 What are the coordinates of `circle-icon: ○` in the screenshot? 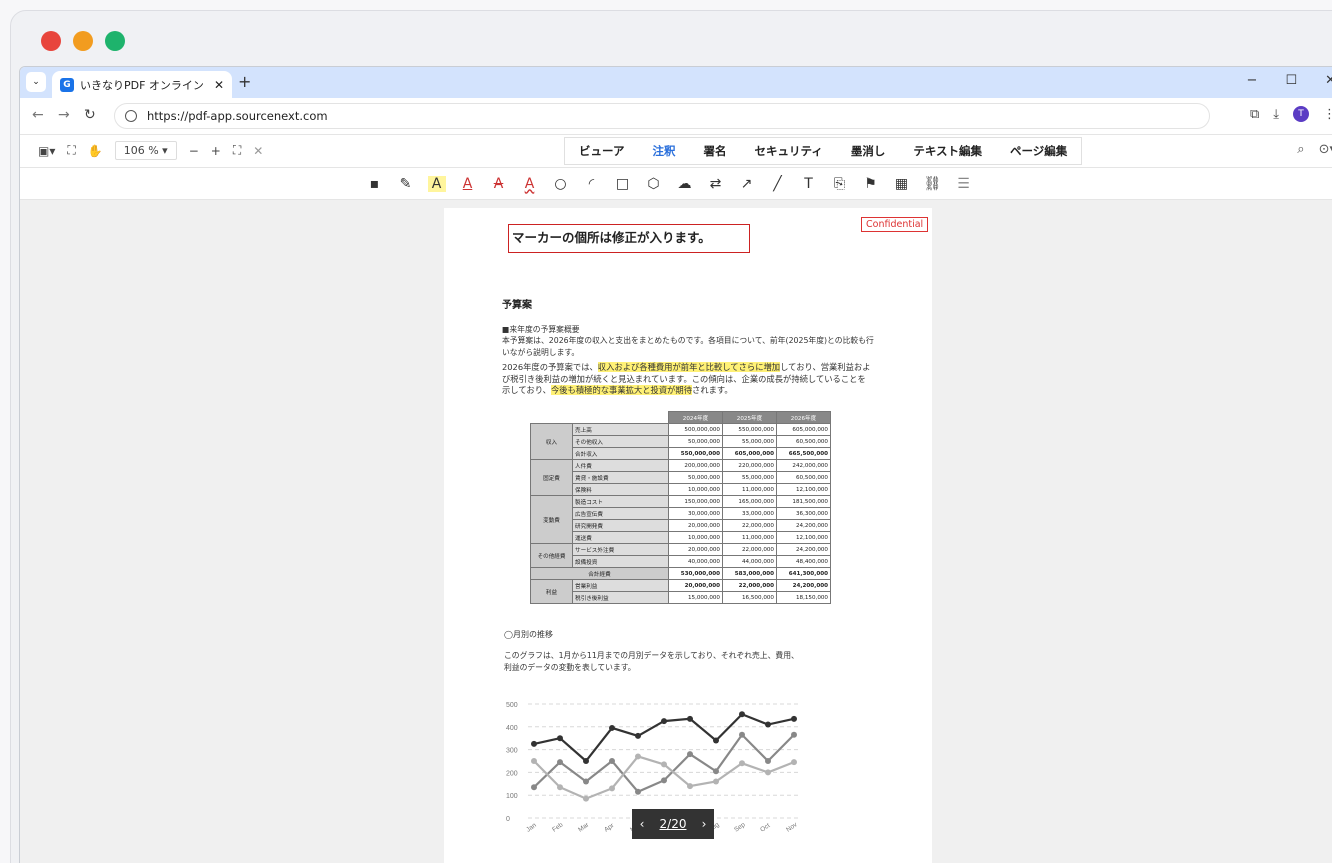 It's located at (561, 184).